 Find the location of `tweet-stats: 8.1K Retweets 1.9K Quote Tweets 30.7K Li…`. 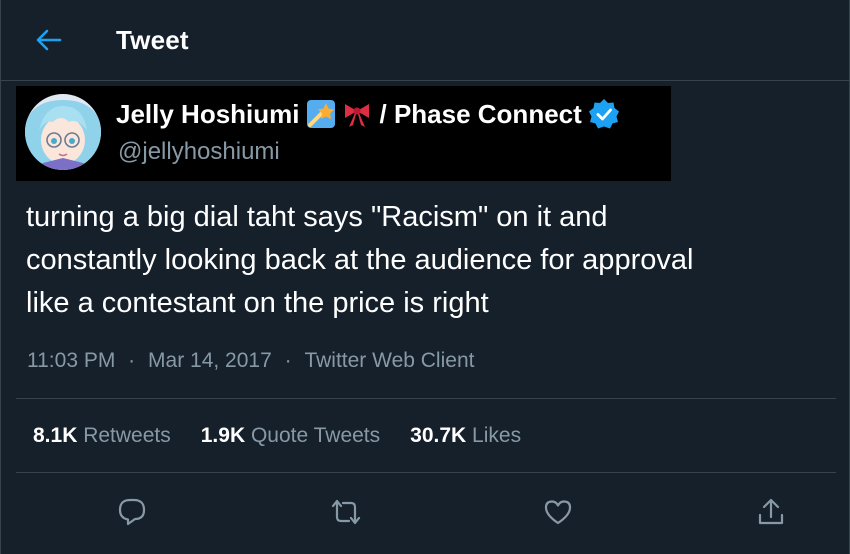

tweet-stats: 8.1K Retweets 1.9K Quote Tweets 30.7K Li… is located at coordinates (292, 436).